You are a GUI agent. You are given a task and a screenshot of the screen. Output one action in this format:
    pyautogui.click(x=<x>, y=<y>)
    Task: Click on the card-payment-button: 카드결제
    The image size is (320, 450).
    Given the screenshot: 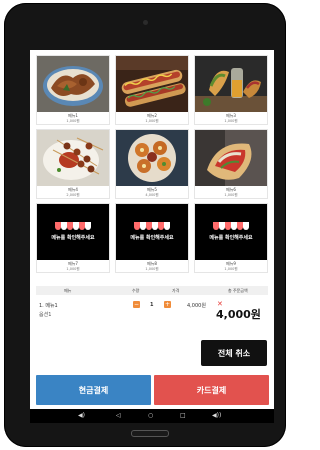 What is the action you would take?
    pyautogui.click(x=211, y=390)
    